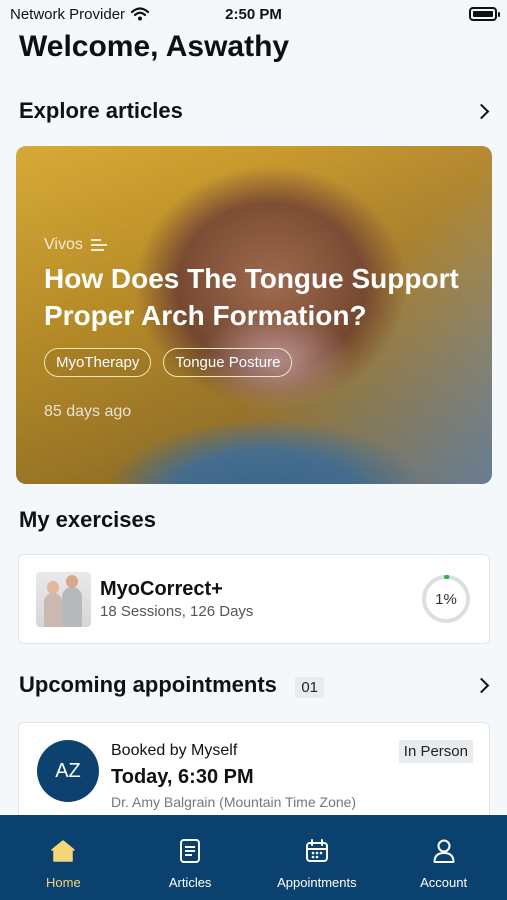 Image resolution: width=507 pixels, height=900 pixels. Describe the element at coordinates (484, 14) in the screenshot. I see `battery-icon` at that location.